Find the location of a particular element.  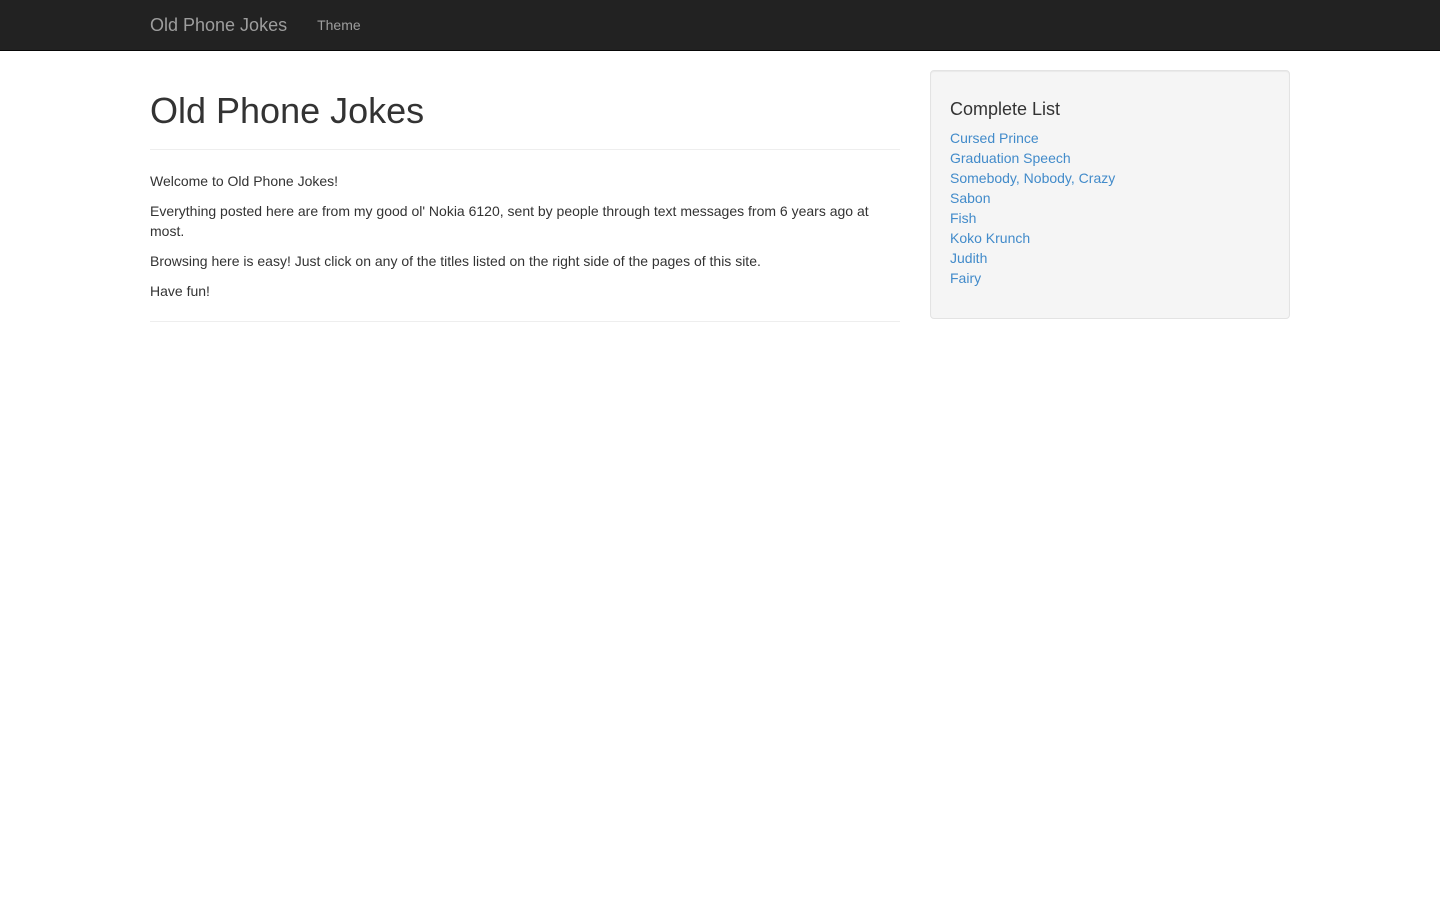

joke-link-sabon: Sabon is located at coordinates (970, 198).